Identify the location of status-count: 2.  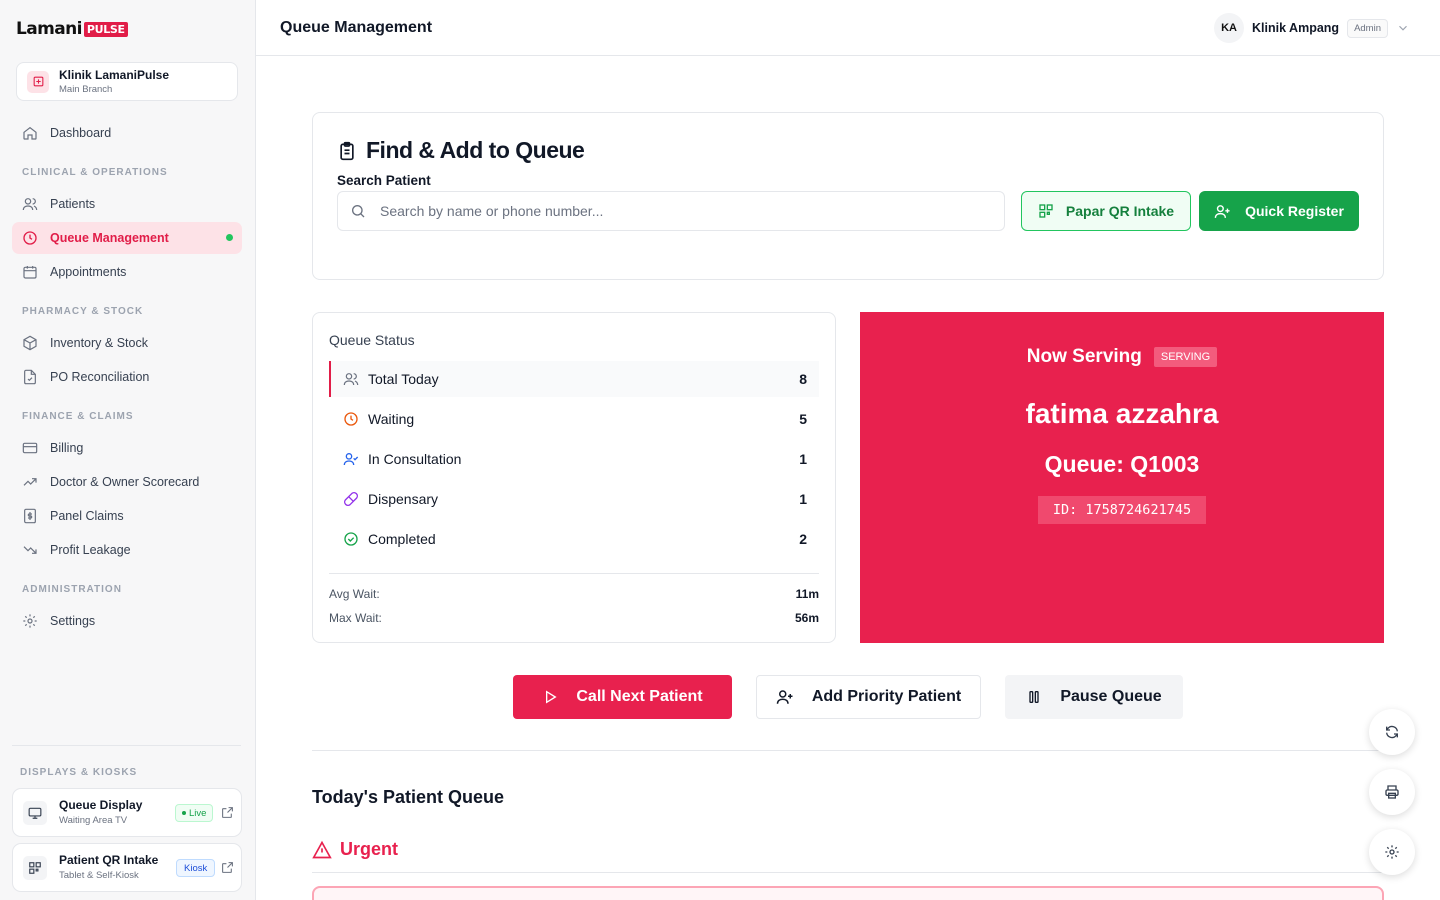
(803, 539).